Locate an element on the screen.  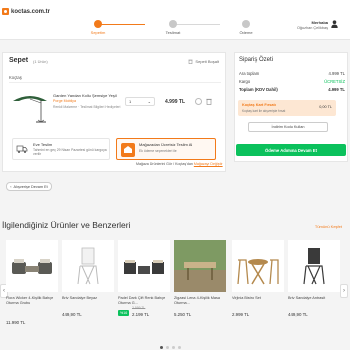
coupon-button: İndirim Kodu Kullan is located at coordinates (288, 127).